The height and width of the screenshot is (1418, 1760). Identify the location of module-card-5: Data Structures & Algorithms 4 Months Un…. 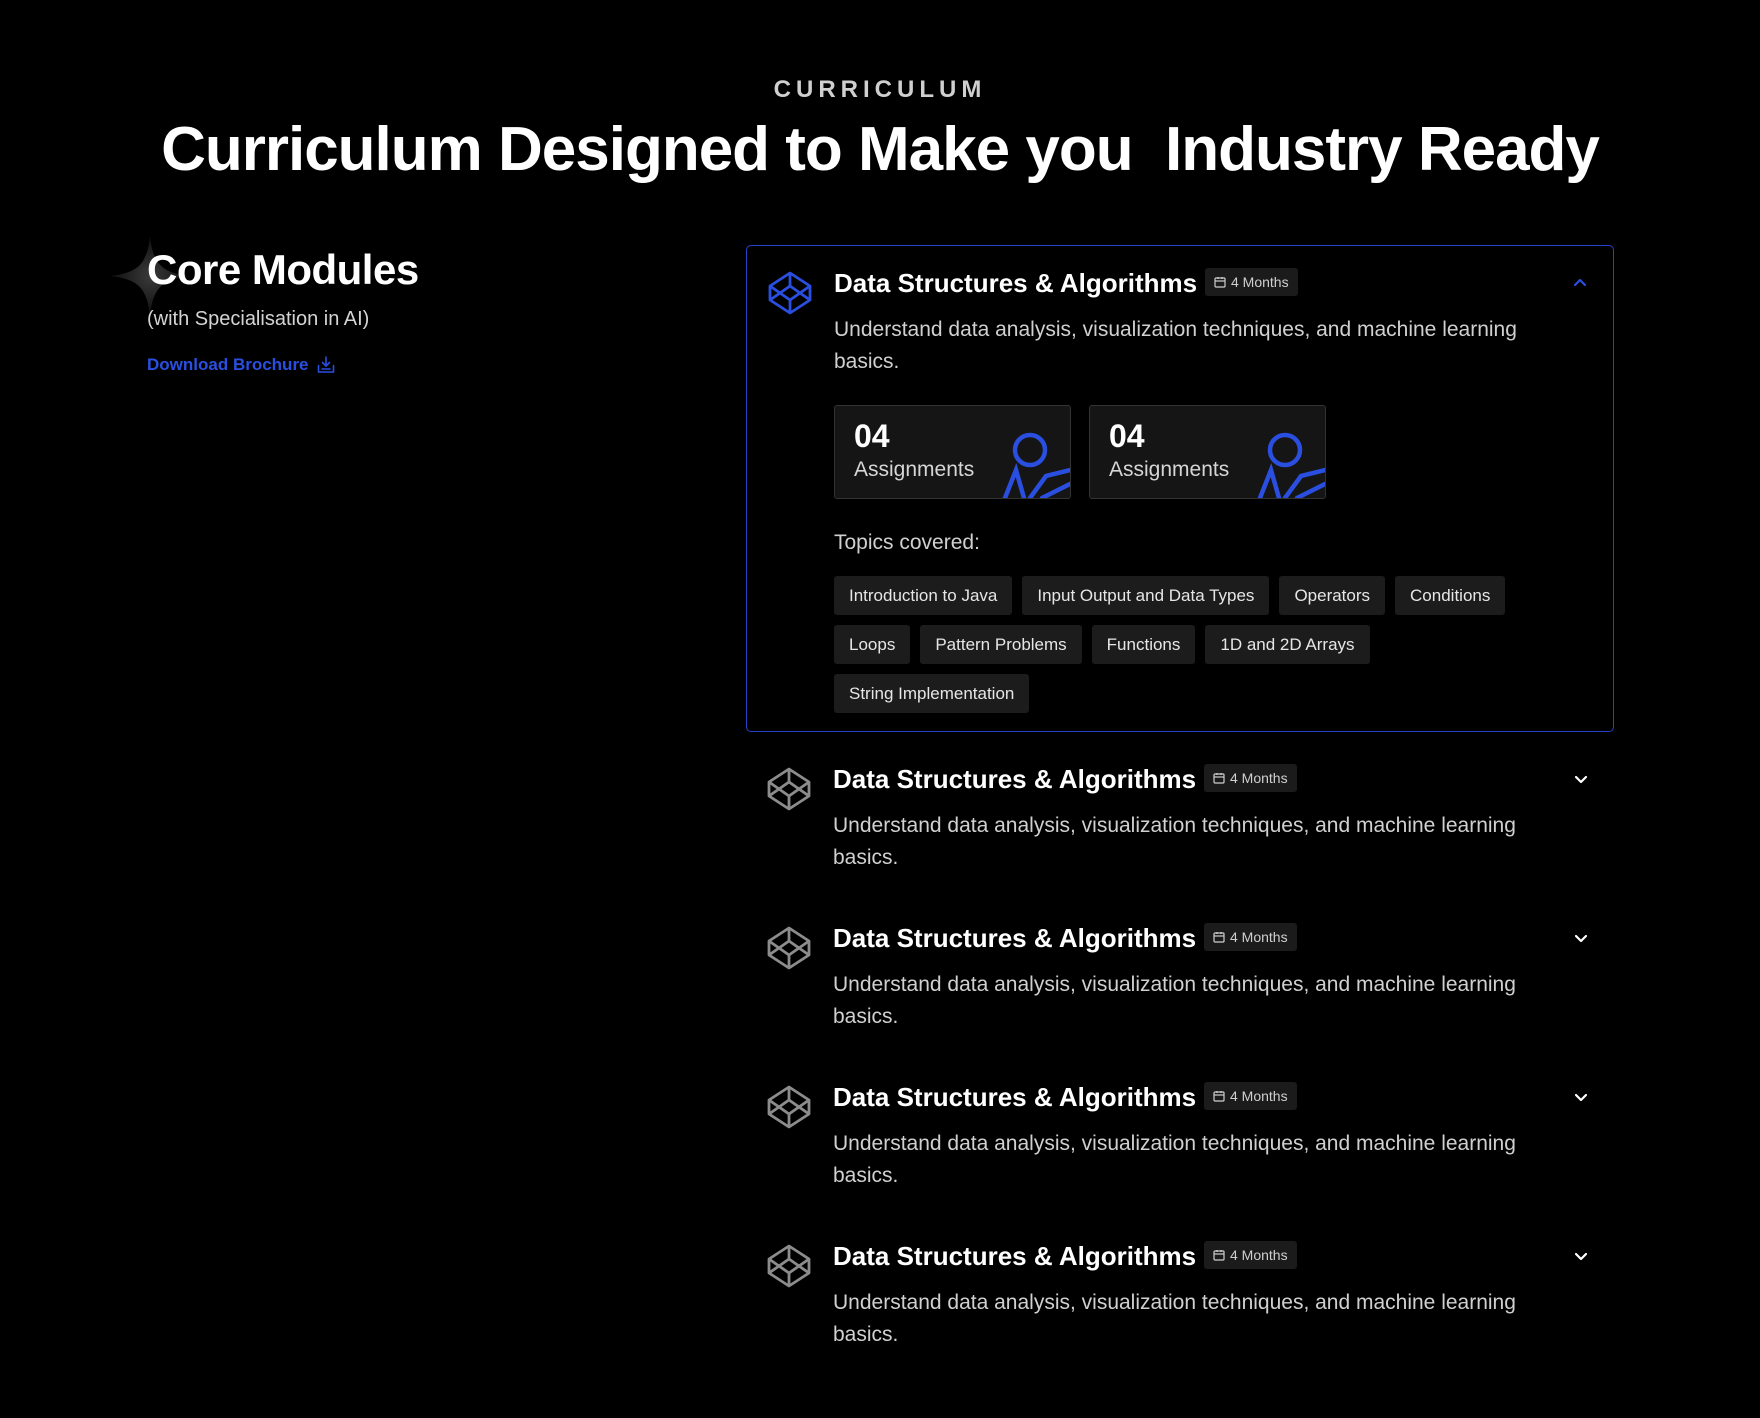
(1180, 1294).